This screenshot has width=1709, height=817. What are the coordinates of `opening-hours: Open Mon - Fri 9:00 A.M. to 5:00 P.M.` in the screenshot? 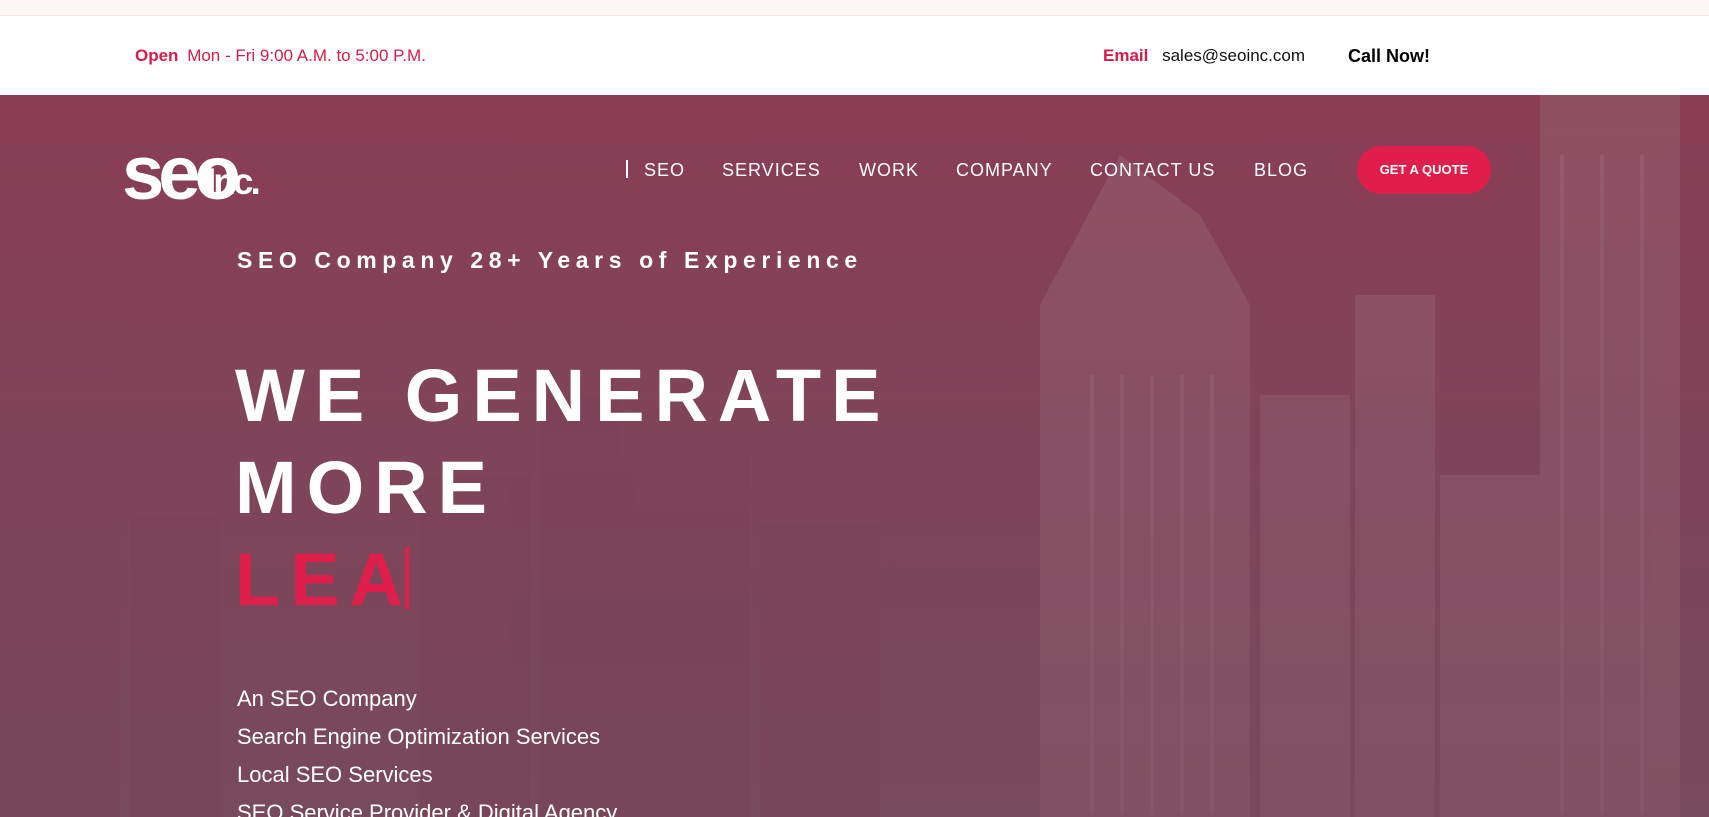 It's located at (280, 56).